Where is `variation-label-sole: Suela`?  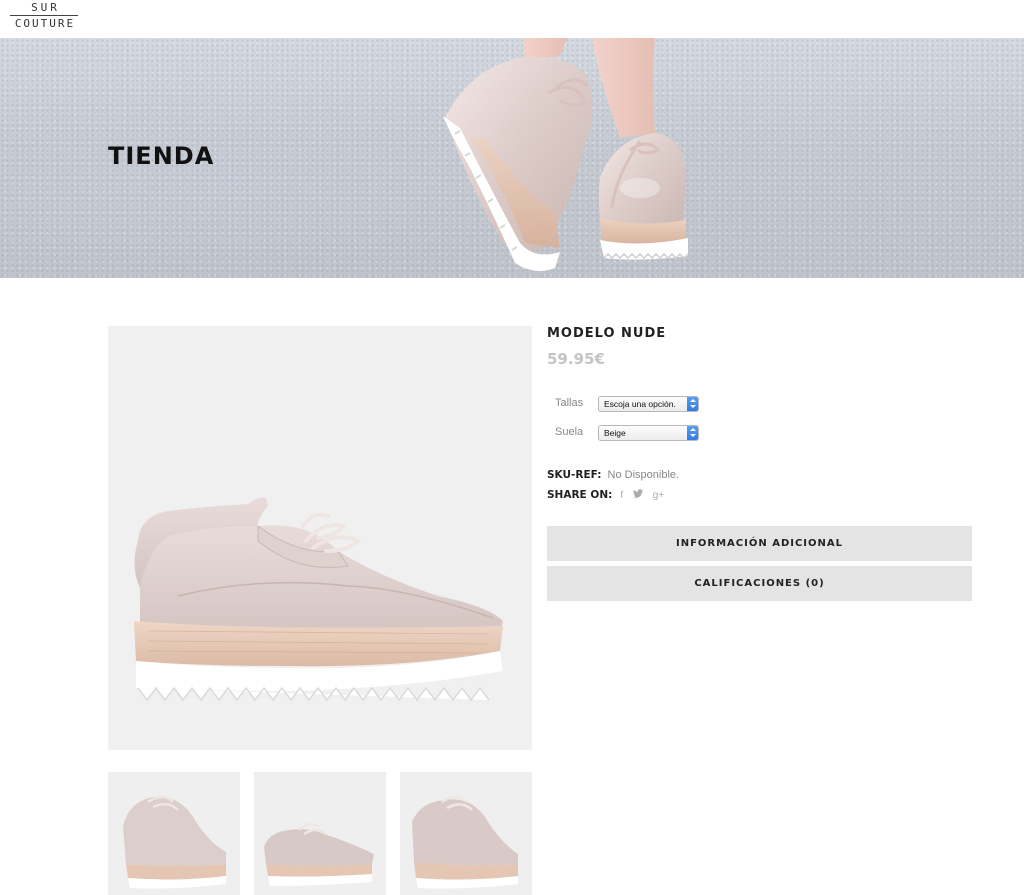
variation-label-sole: Suela is located at coordinates (569, 432).